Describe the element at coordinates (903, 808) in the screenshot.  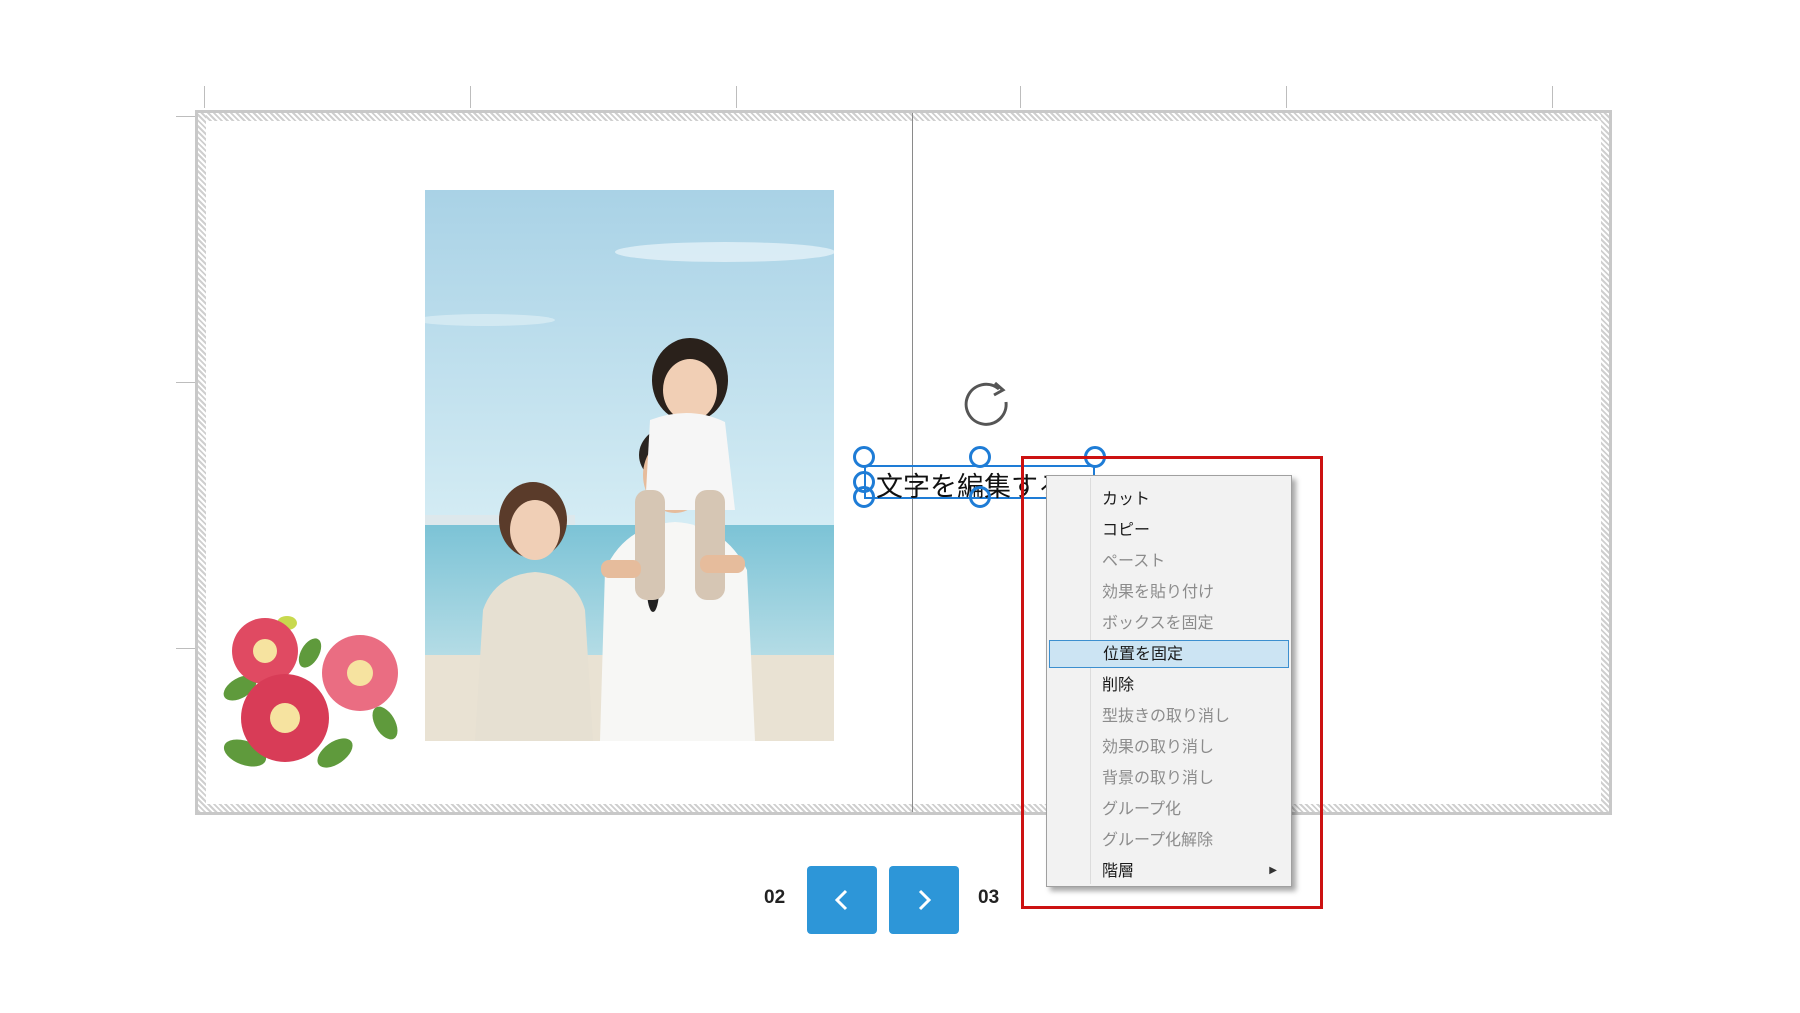
I see `bleed-margin-bottom` at that location.